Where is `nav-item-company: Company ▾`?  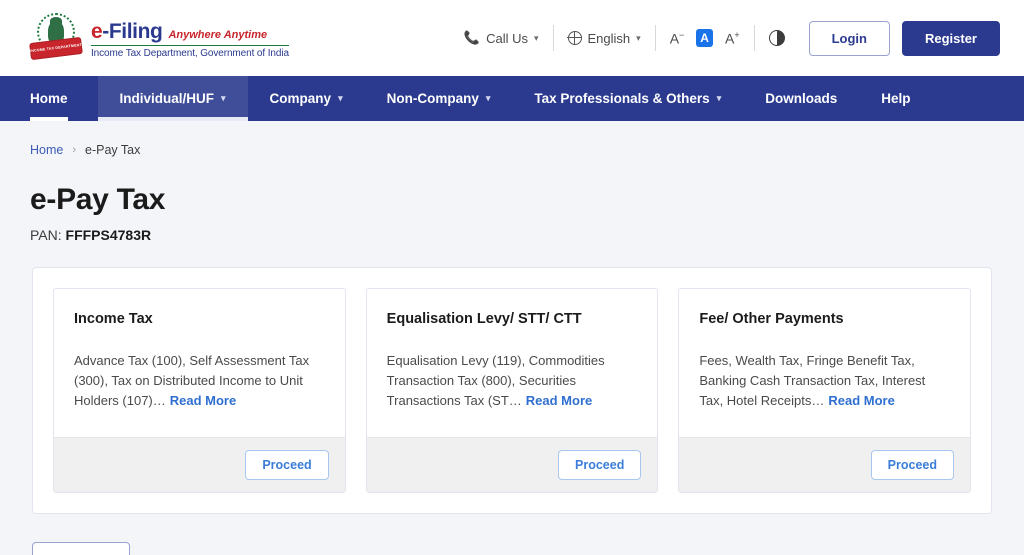 nav-item-company: Company ▾ is located at coordinates (306, 98).